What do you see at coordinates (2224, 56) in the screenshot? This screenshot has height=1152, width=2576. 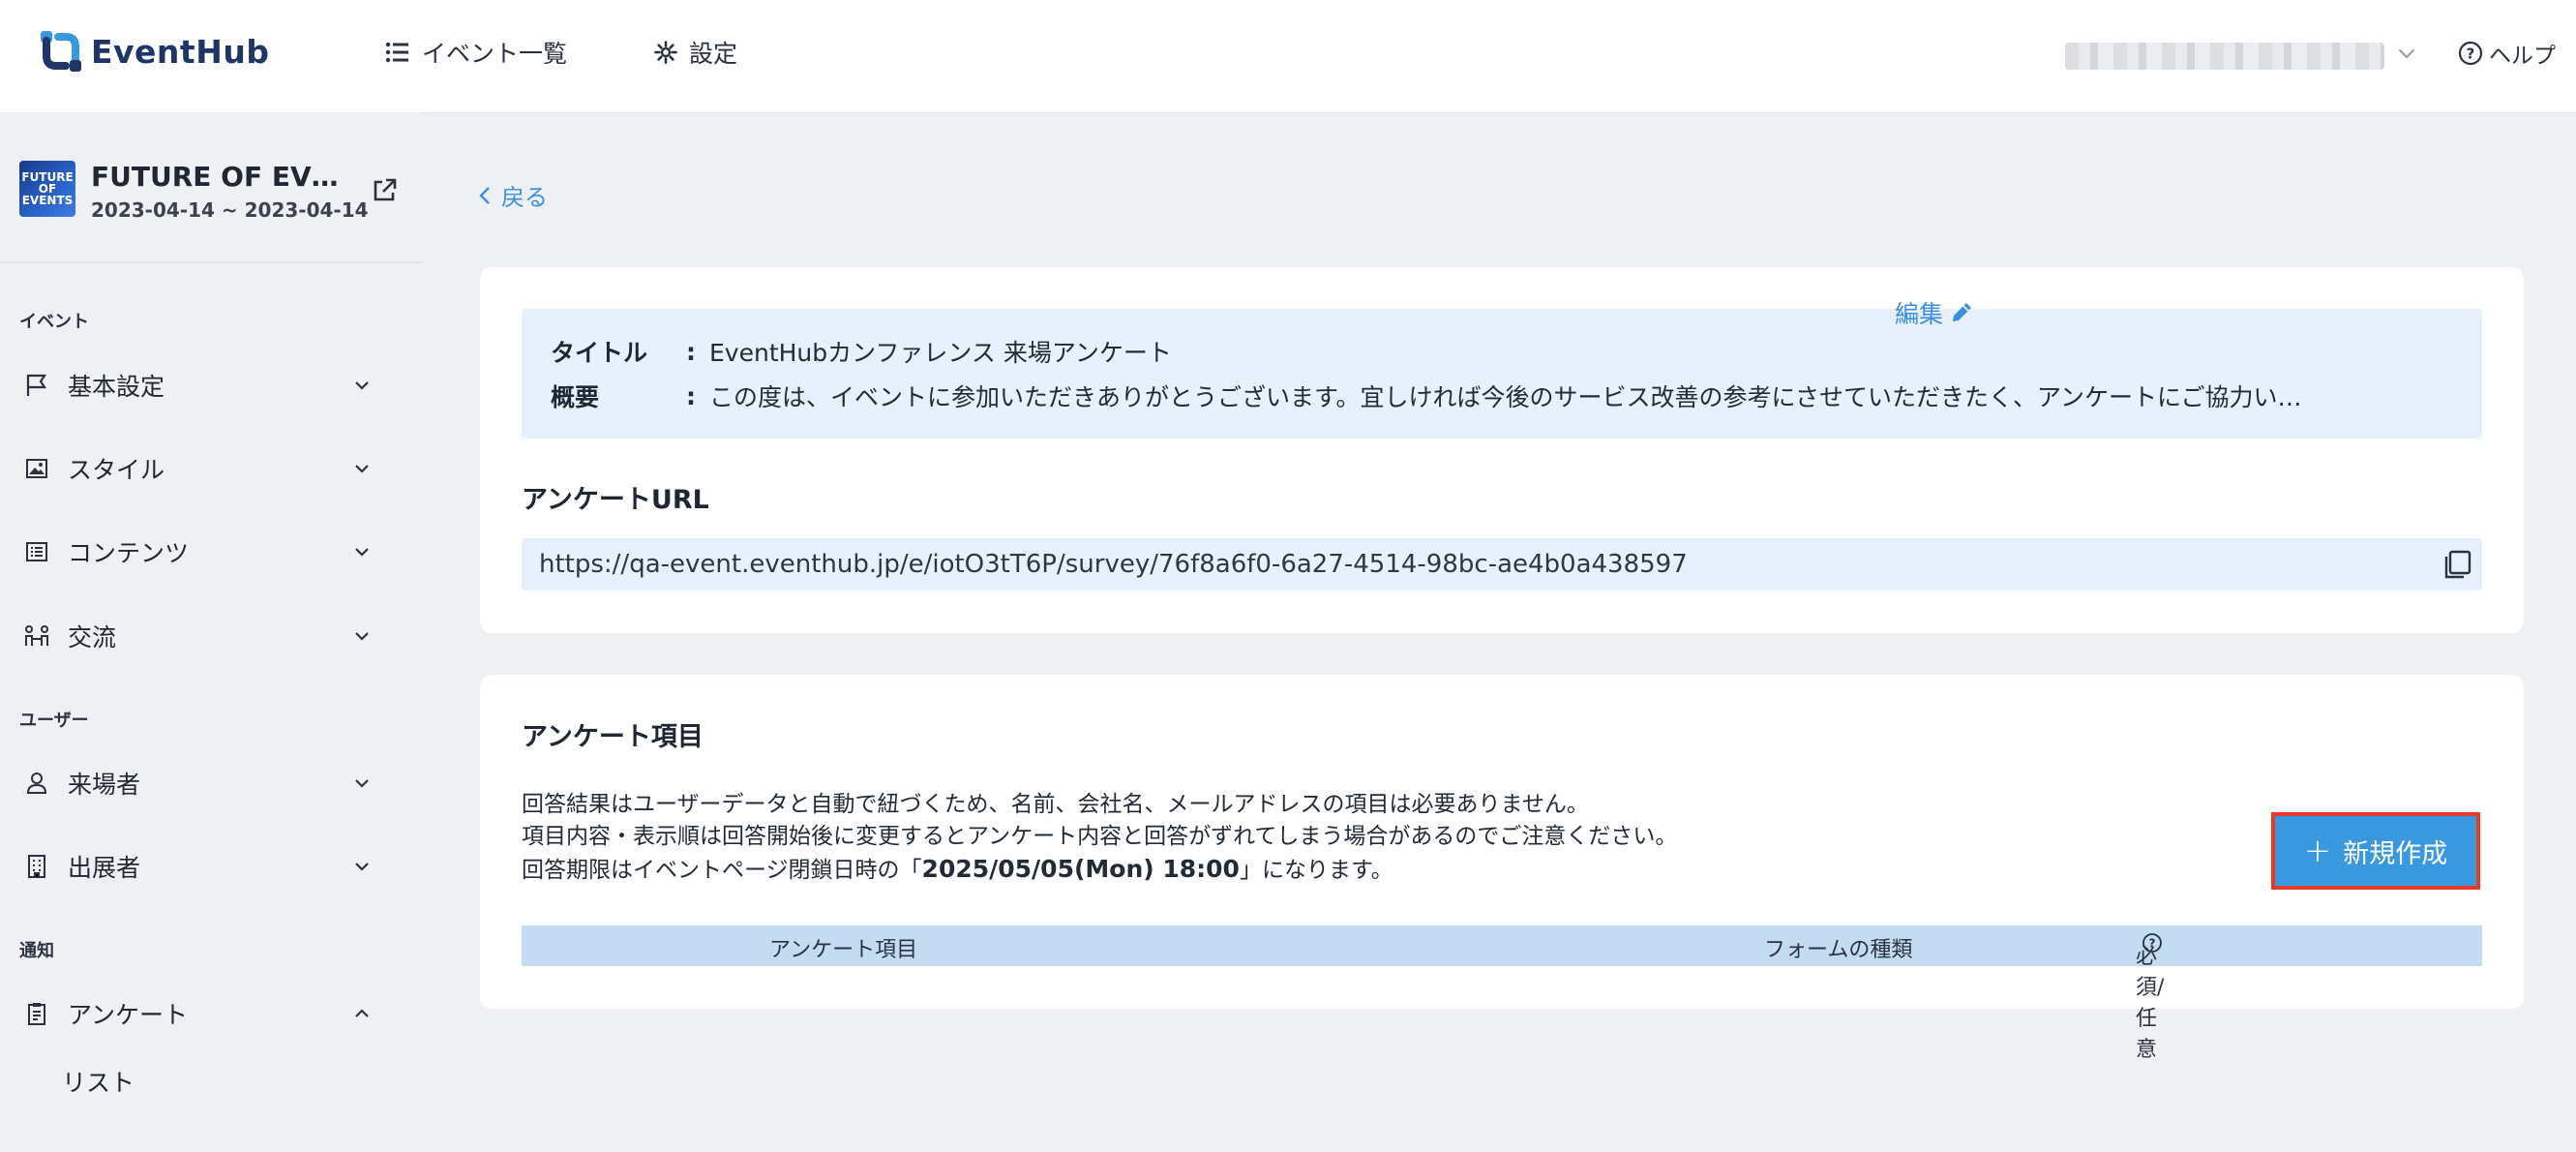 I see `user-account-menu` at bounding box center [2224, 56].